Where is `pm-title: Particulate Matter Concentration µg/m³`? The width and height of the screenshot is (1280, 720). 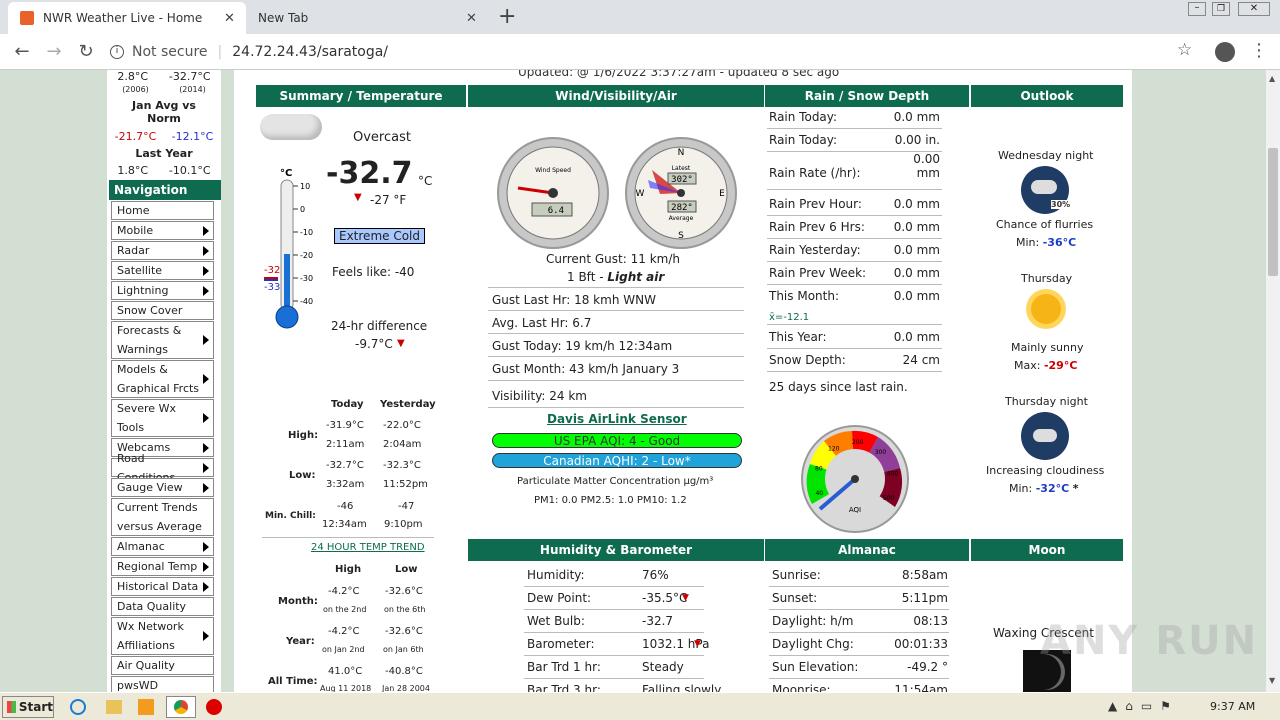
pm-title: Particulate Matter Concentration µg/m³ is located at coordinates (615, 481).